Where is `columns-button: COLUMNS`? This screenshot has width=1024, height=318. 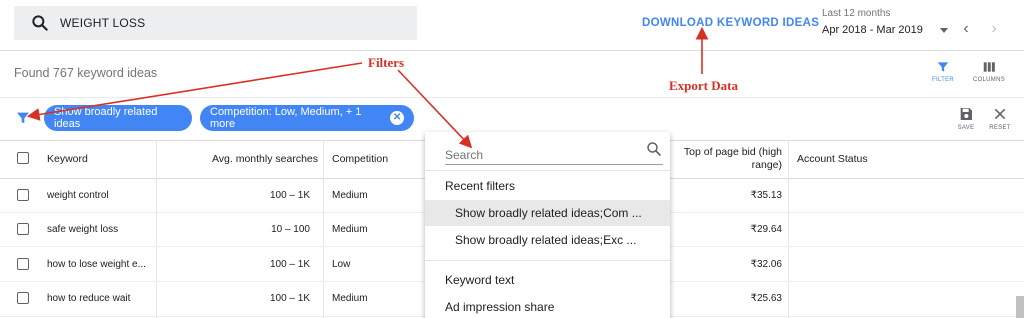 columns-button: COLUMNS is located at coordinates (989, 71).